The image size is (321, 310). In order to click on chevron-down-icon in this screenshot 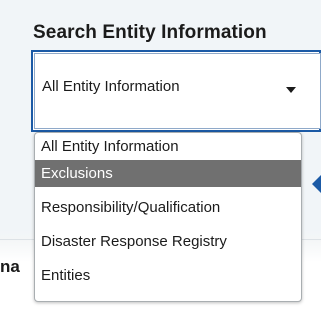, I will do `click(291, 90)`.